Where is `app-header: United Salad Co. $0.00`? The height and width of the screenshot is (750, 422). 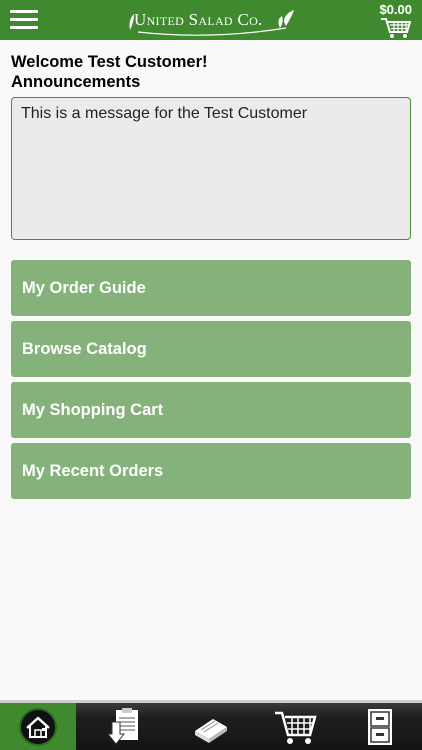 app-header: United Salad Co. $0.00 is located at coordinates (211, 20).